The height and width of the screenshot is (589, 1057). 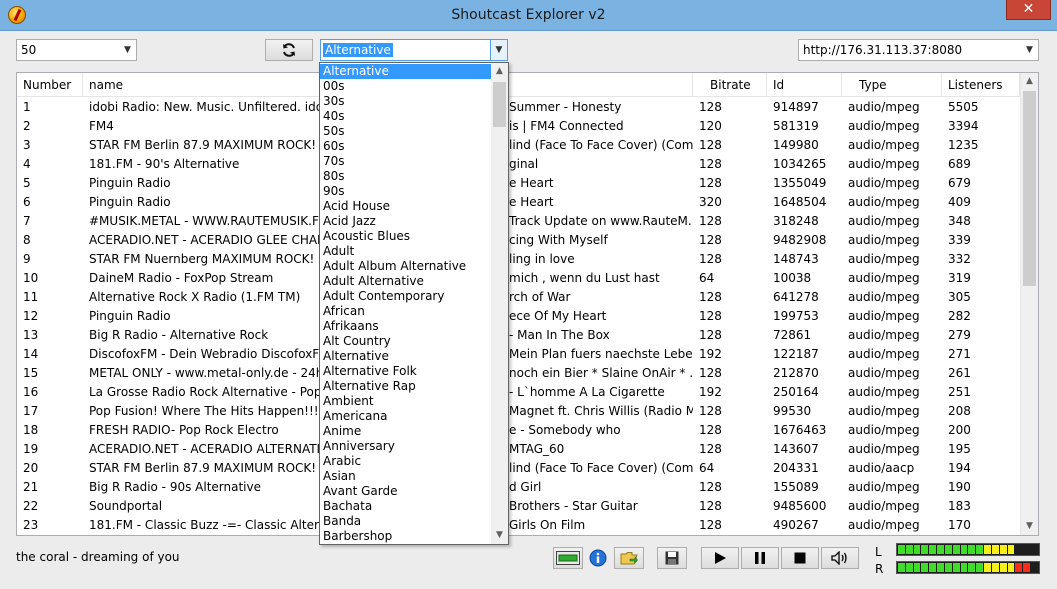 What do you see at coordinates (720, 558) in the screenshot?
I see `play-button` at bounding box center [720, 558].